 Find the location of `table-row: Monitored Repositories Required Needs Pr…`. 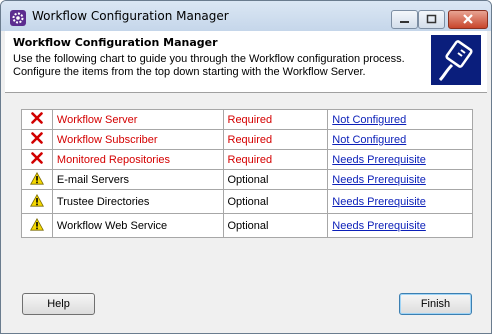

table-row: Monitored Repositories Required Needs Pr… is located at coordinates (247, 159).